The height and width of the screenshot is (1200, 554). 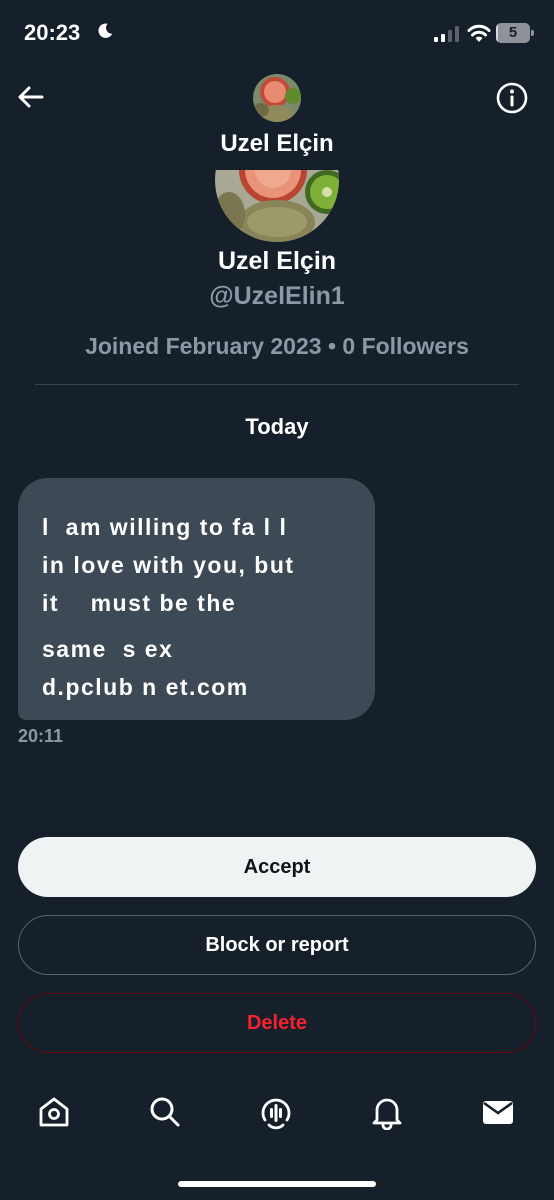 What do you see at coordinates (54, 1112) in the screenshot?
I see `home-icon` at bounding box center [54, 1112].